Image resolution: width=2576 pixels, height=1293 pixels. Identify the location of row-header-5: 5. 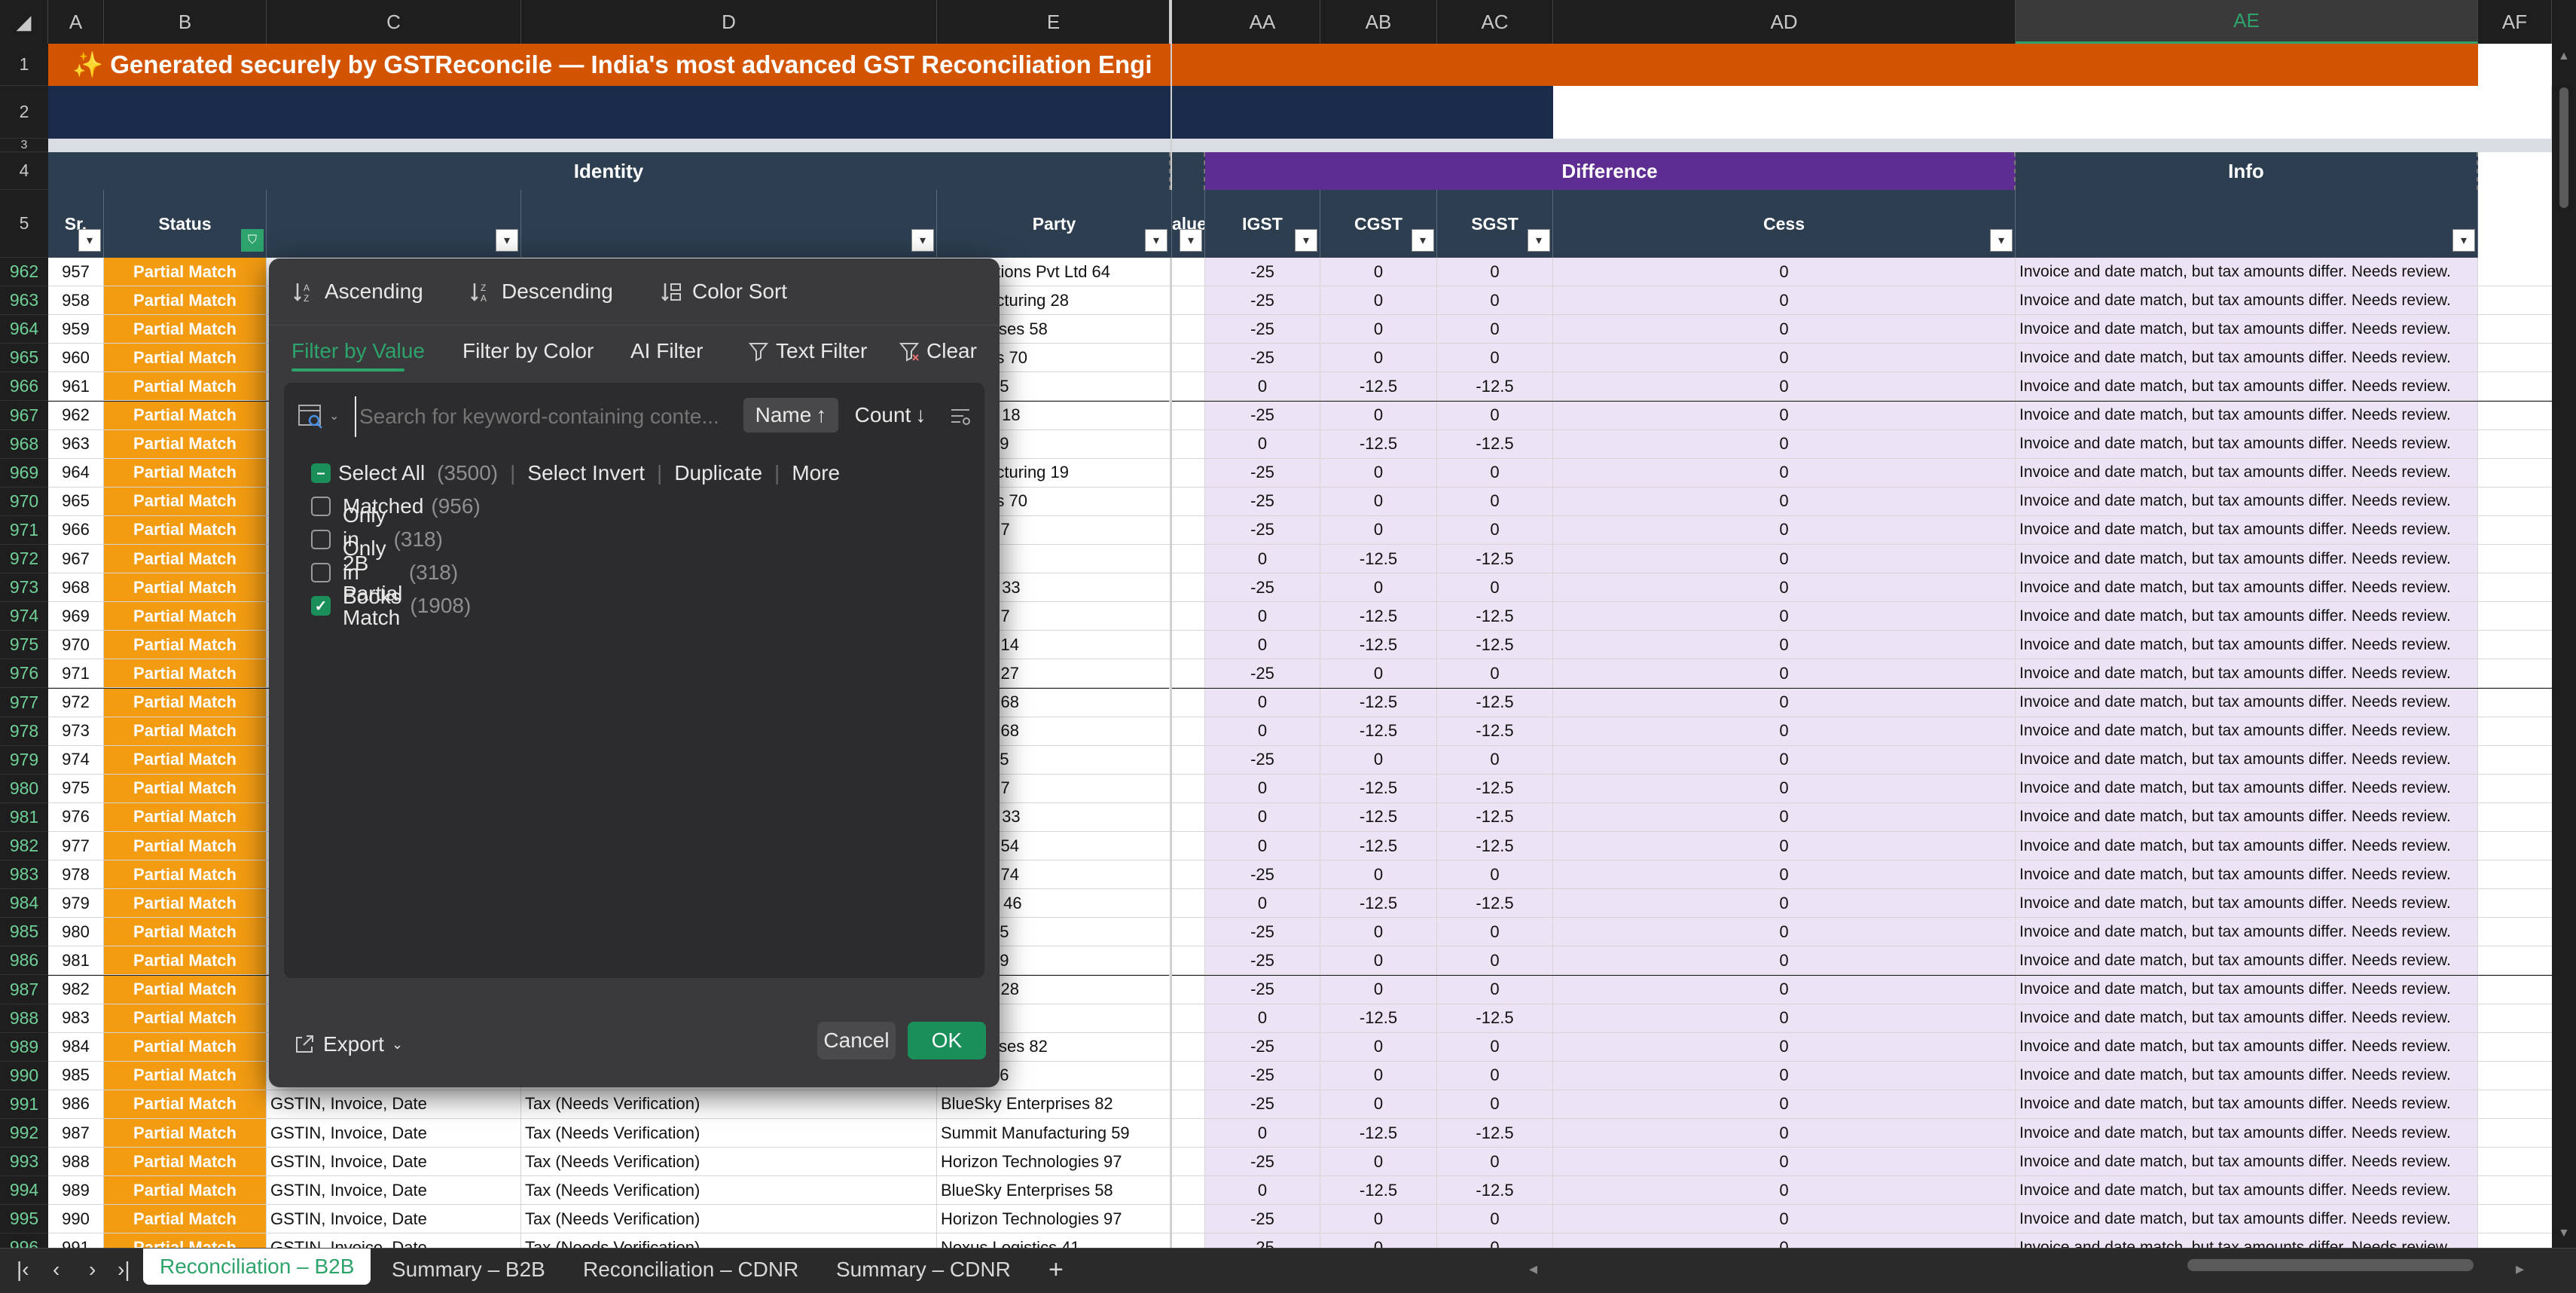
(24, 224).